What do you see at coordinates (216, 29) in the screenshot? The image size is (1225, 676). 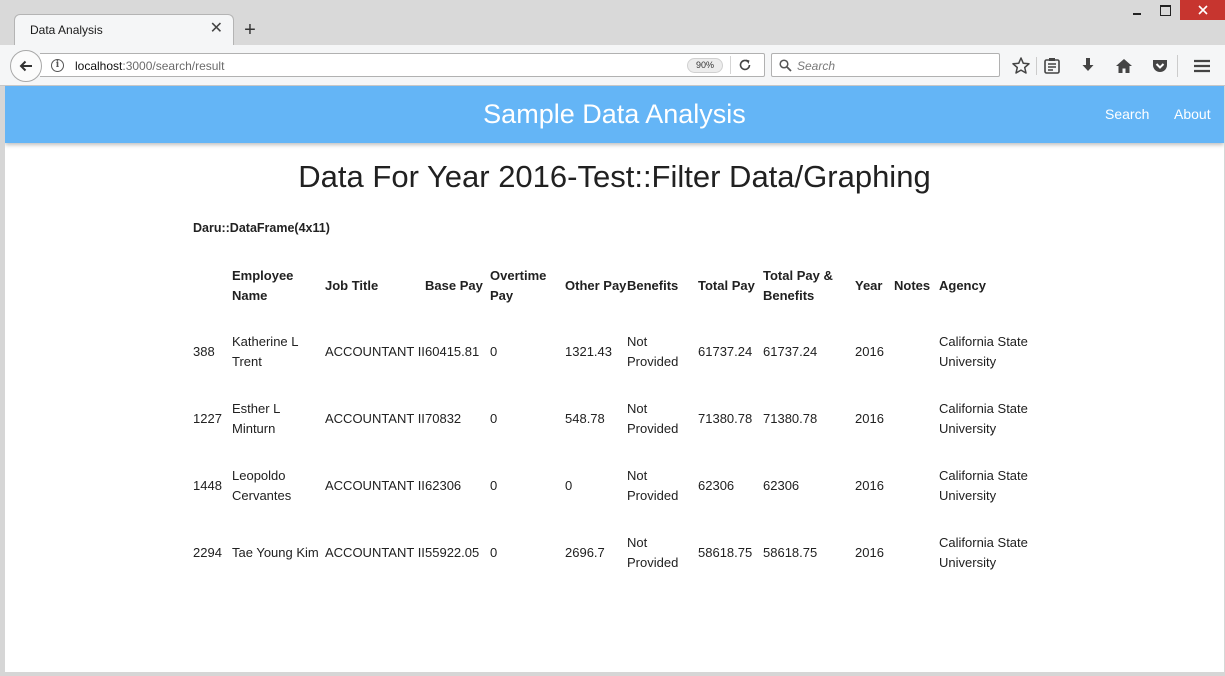 I see `close-tab-icon: ✕` at bounding box center [216, 29].